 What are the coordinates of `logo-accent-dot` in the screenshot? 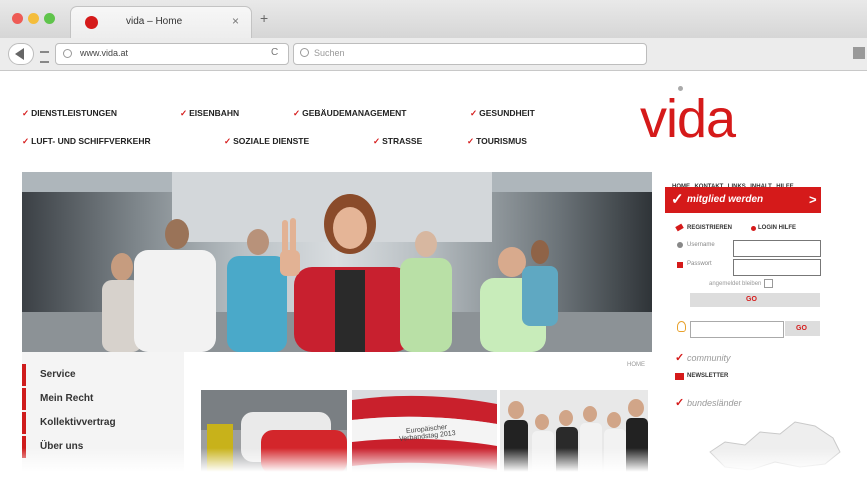 It's located at (680, 88).